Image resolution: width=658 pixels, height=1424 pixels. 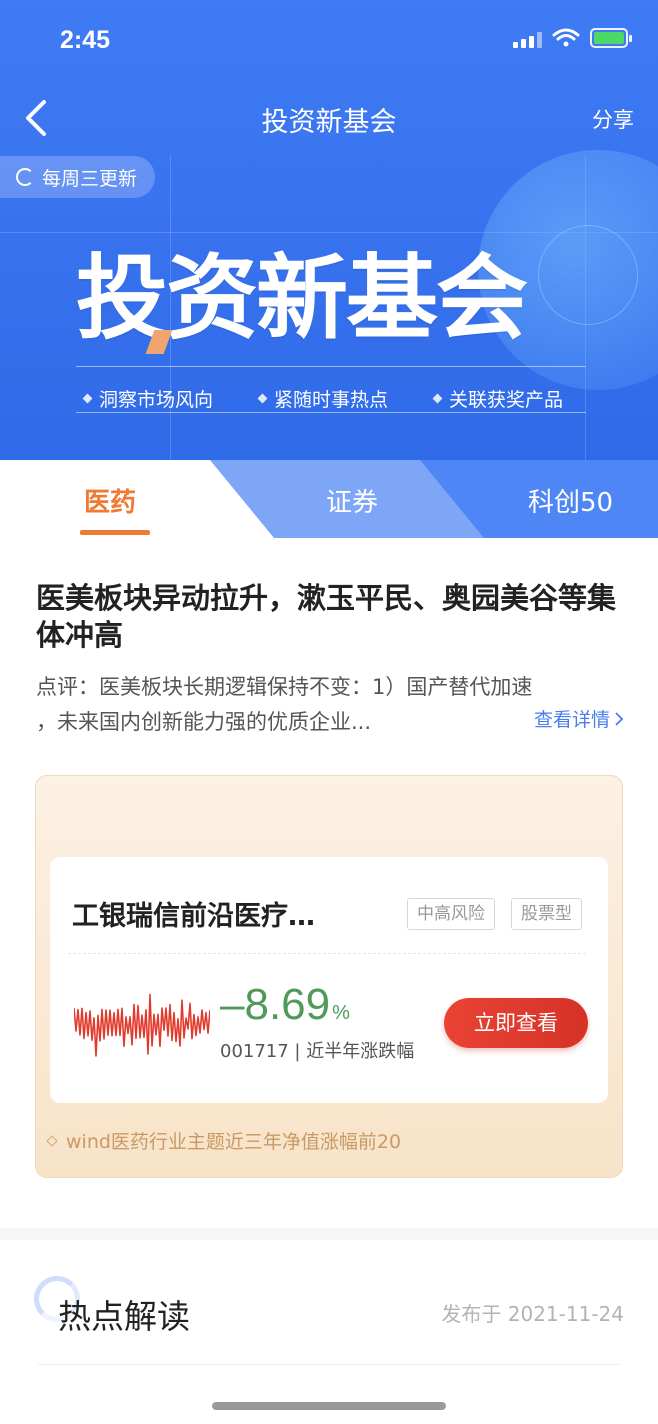 I want to click on category-tabs: 医药 证券 科创50, so click(x=329, y=499).